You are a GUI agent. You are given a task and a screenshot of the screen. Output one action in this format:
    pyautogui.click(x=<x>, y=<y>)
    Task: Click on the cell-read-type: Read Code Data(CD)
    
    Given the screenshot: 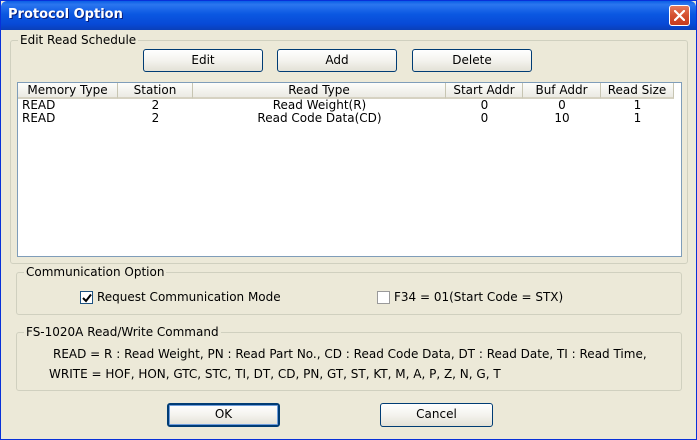 What is the action you would take?
    pyautogui.click(x=319, y=118)
    